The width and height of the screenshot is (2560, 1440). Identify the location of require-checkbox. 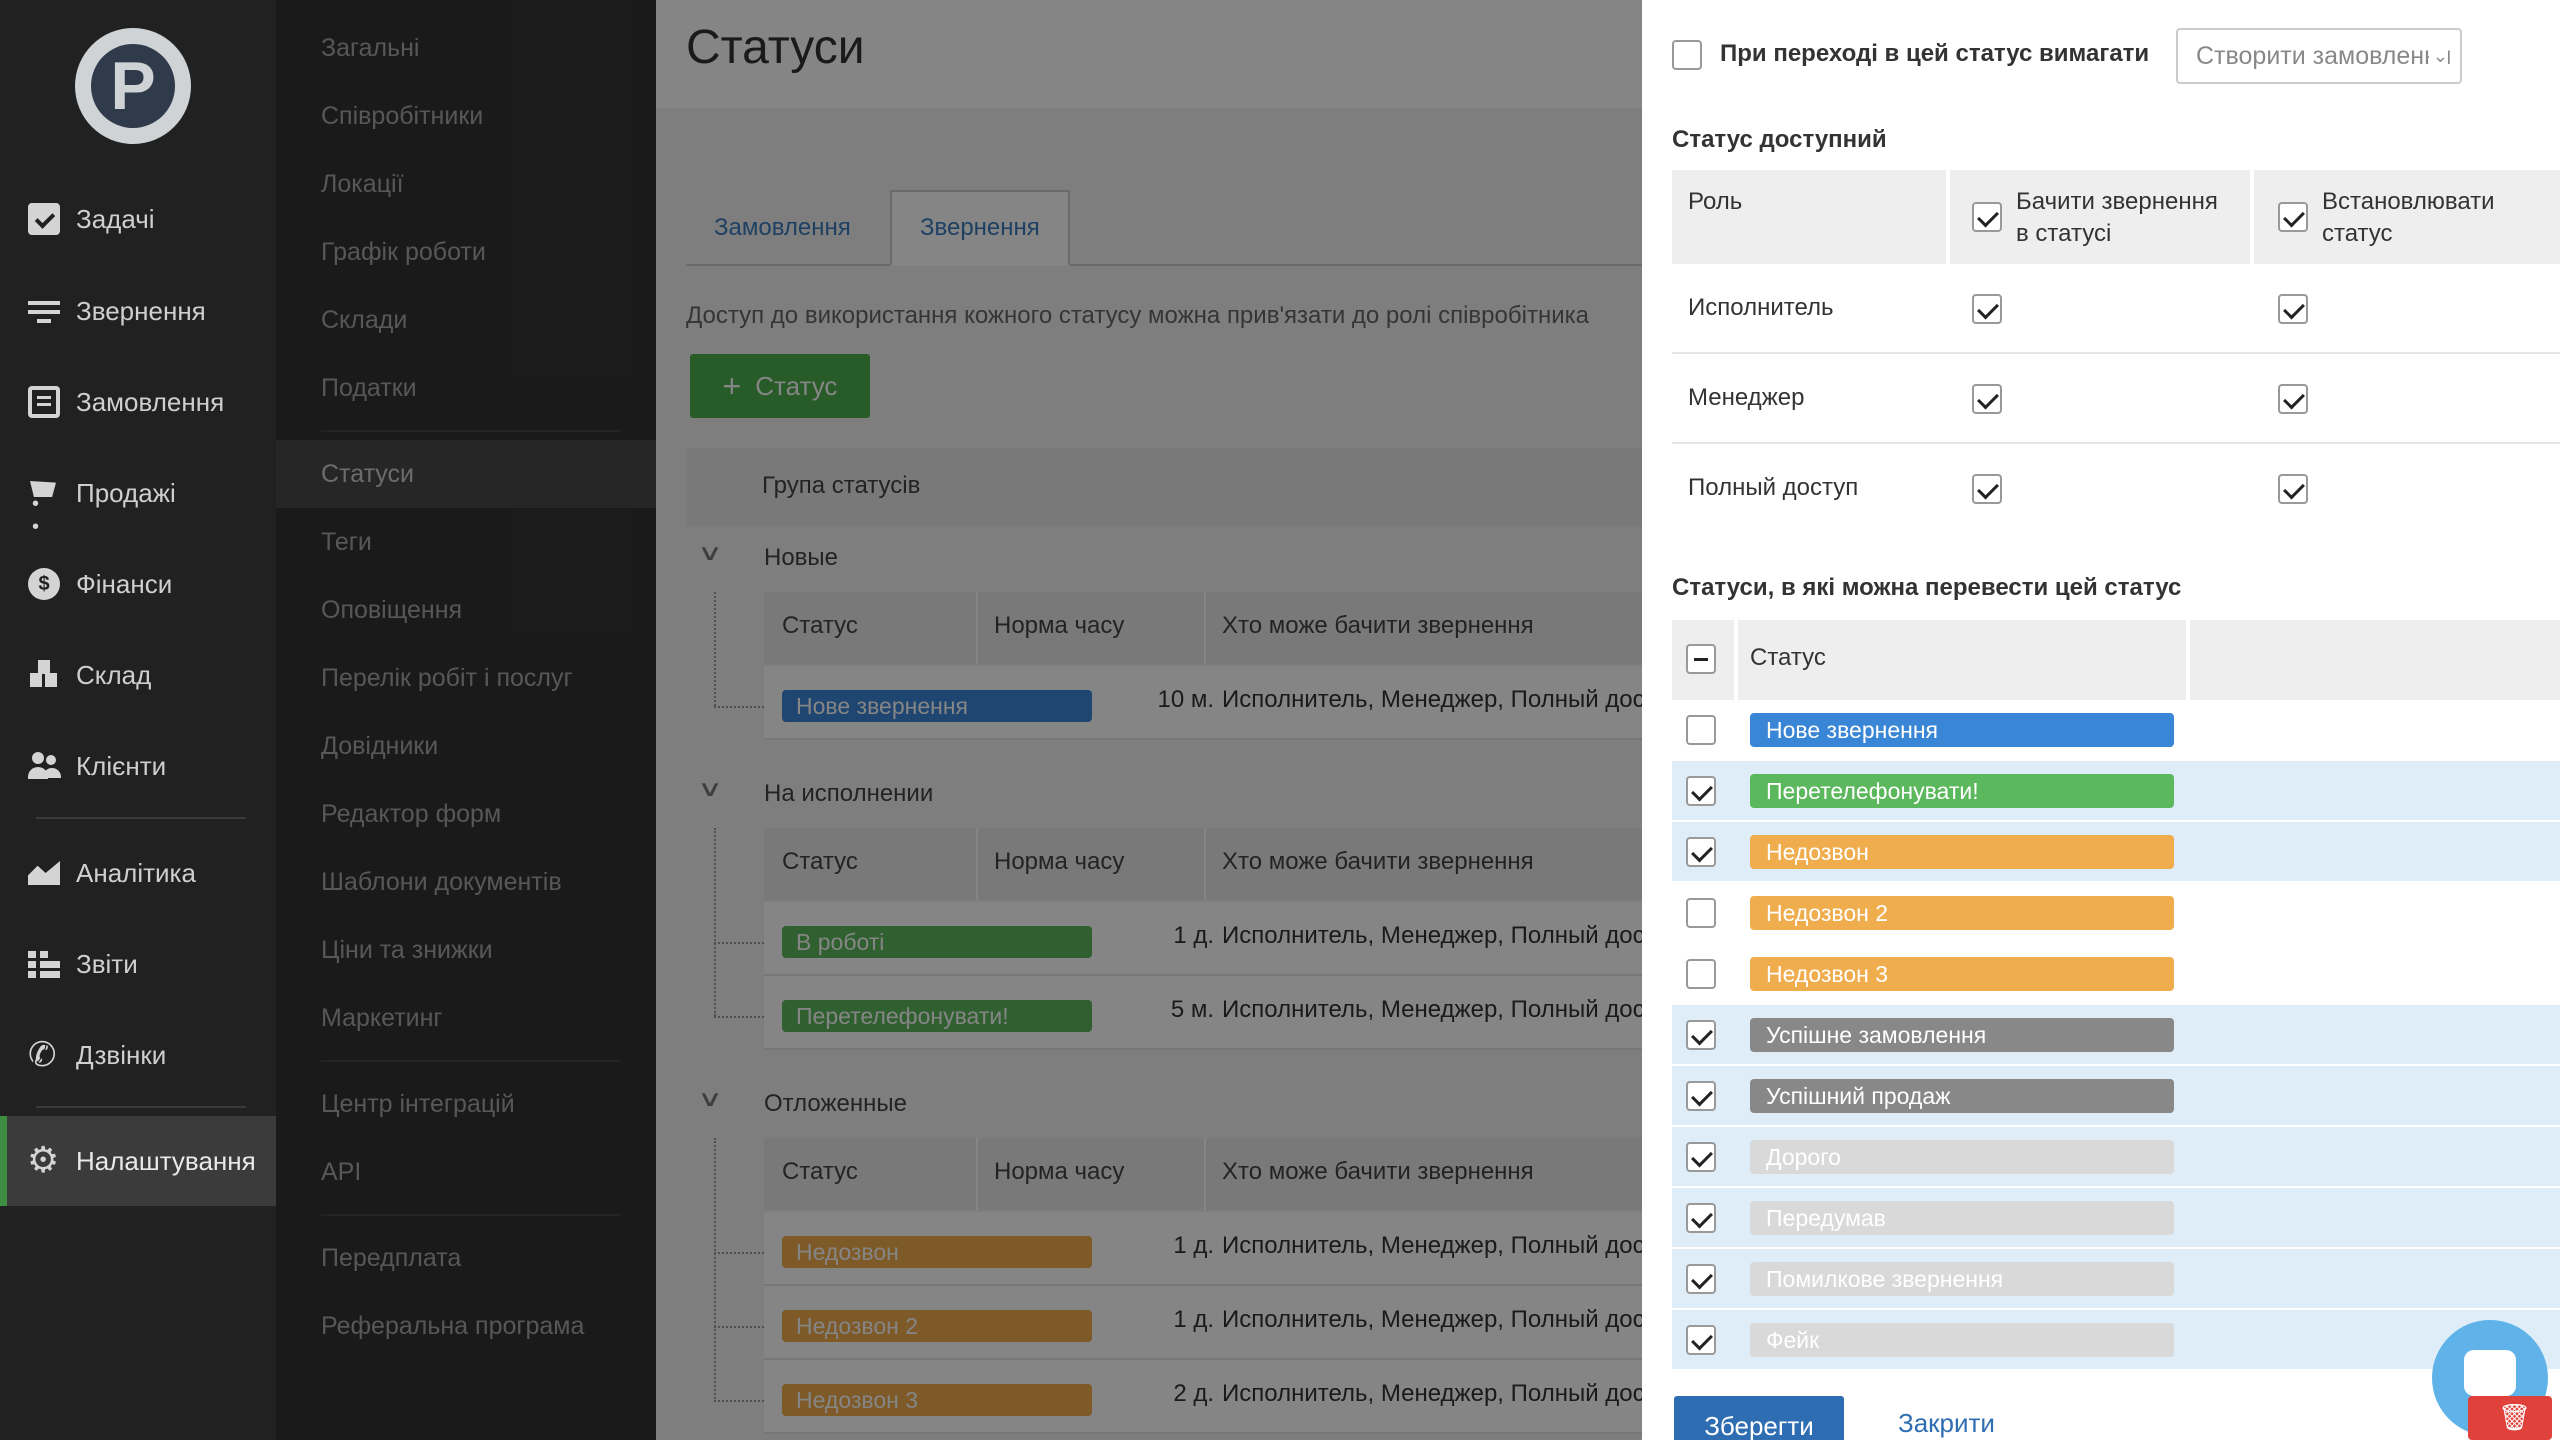
(1687, 55).